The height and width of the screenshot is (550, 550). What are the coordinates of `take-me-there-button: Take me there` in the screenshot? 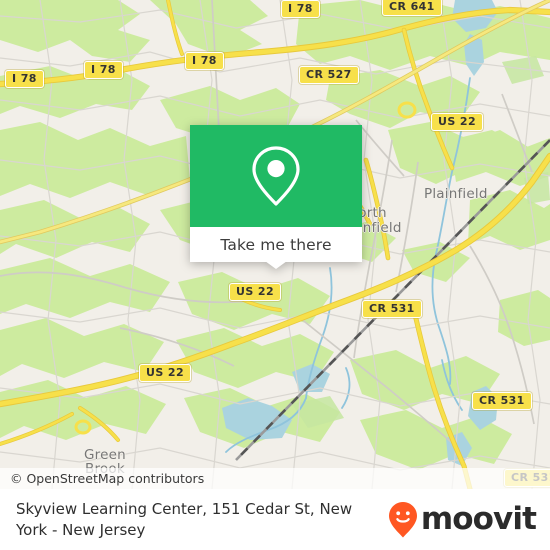 It's located at (276, 244).